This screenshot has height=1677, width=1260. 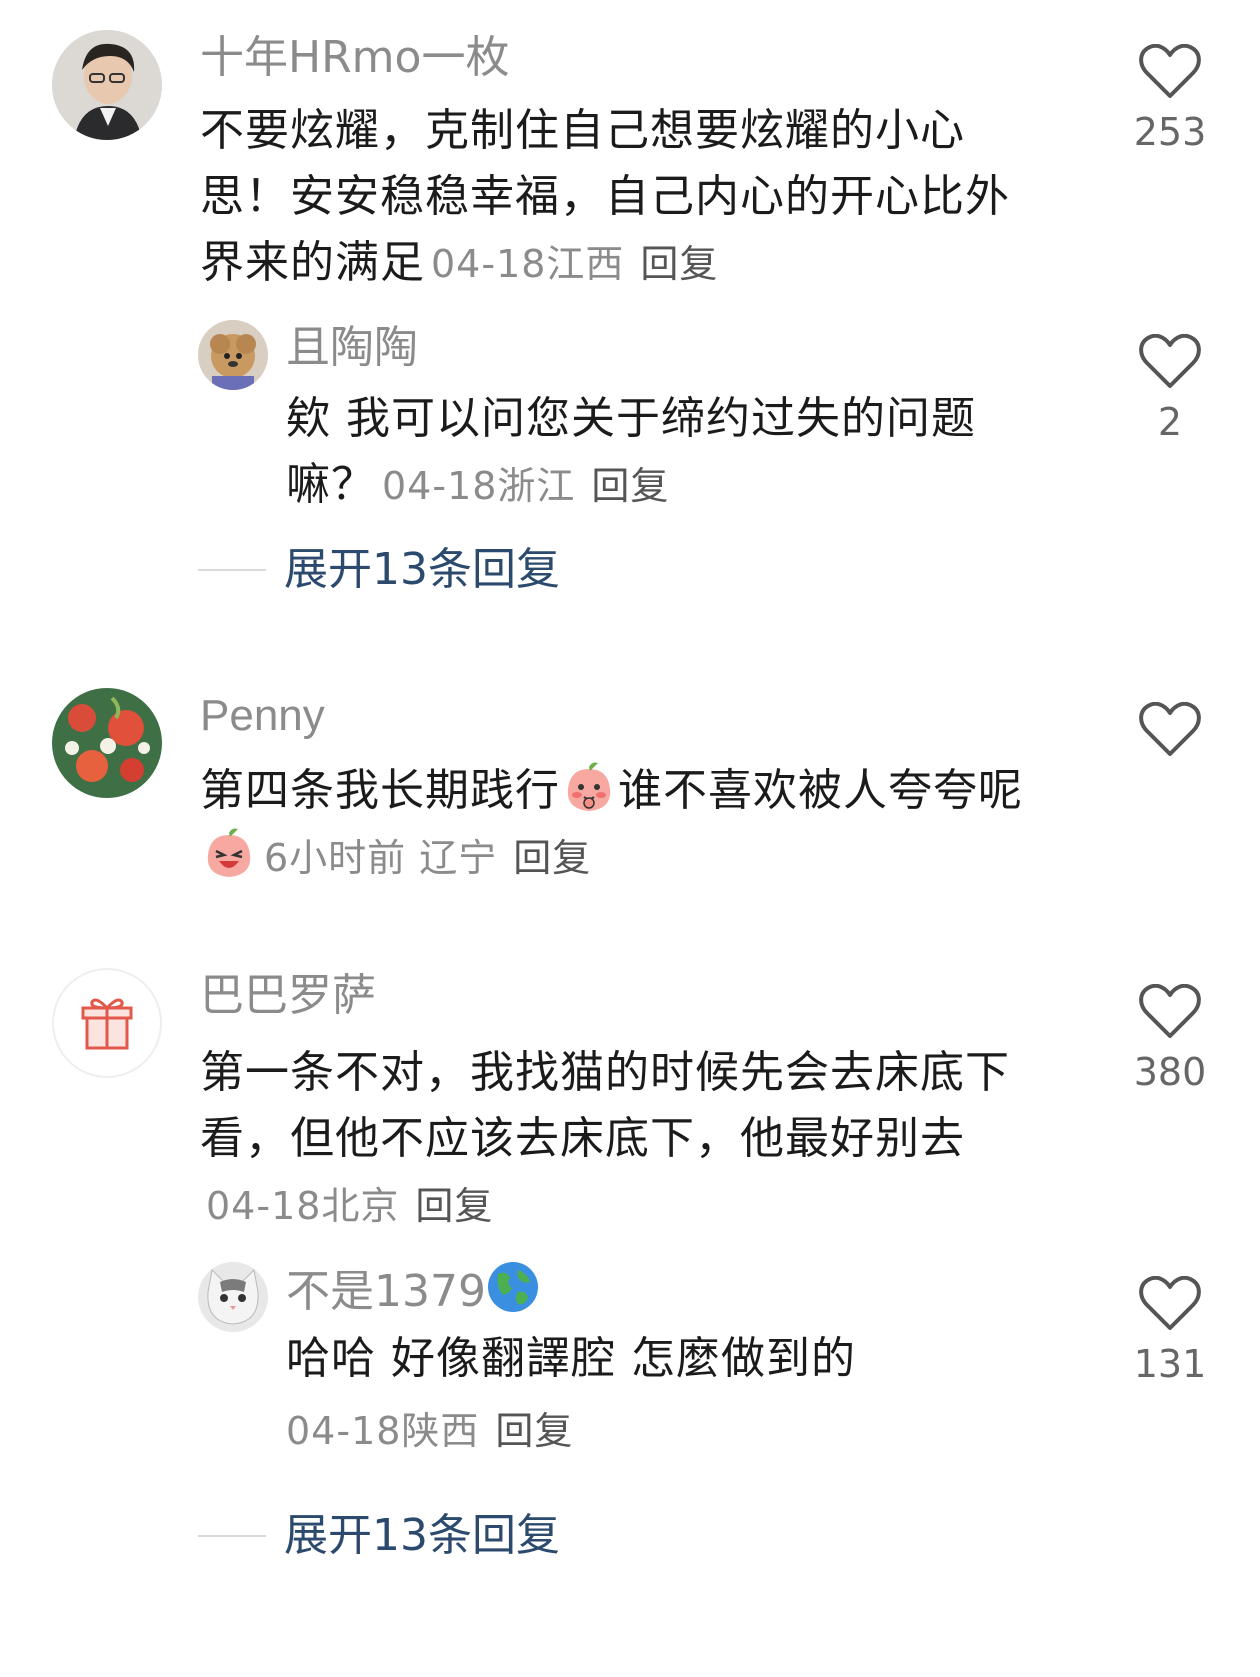 What do you see at coordinates (589, 786) in the screenshot?
I see `peach-emoji-shy` at bounding box center [589, 786].